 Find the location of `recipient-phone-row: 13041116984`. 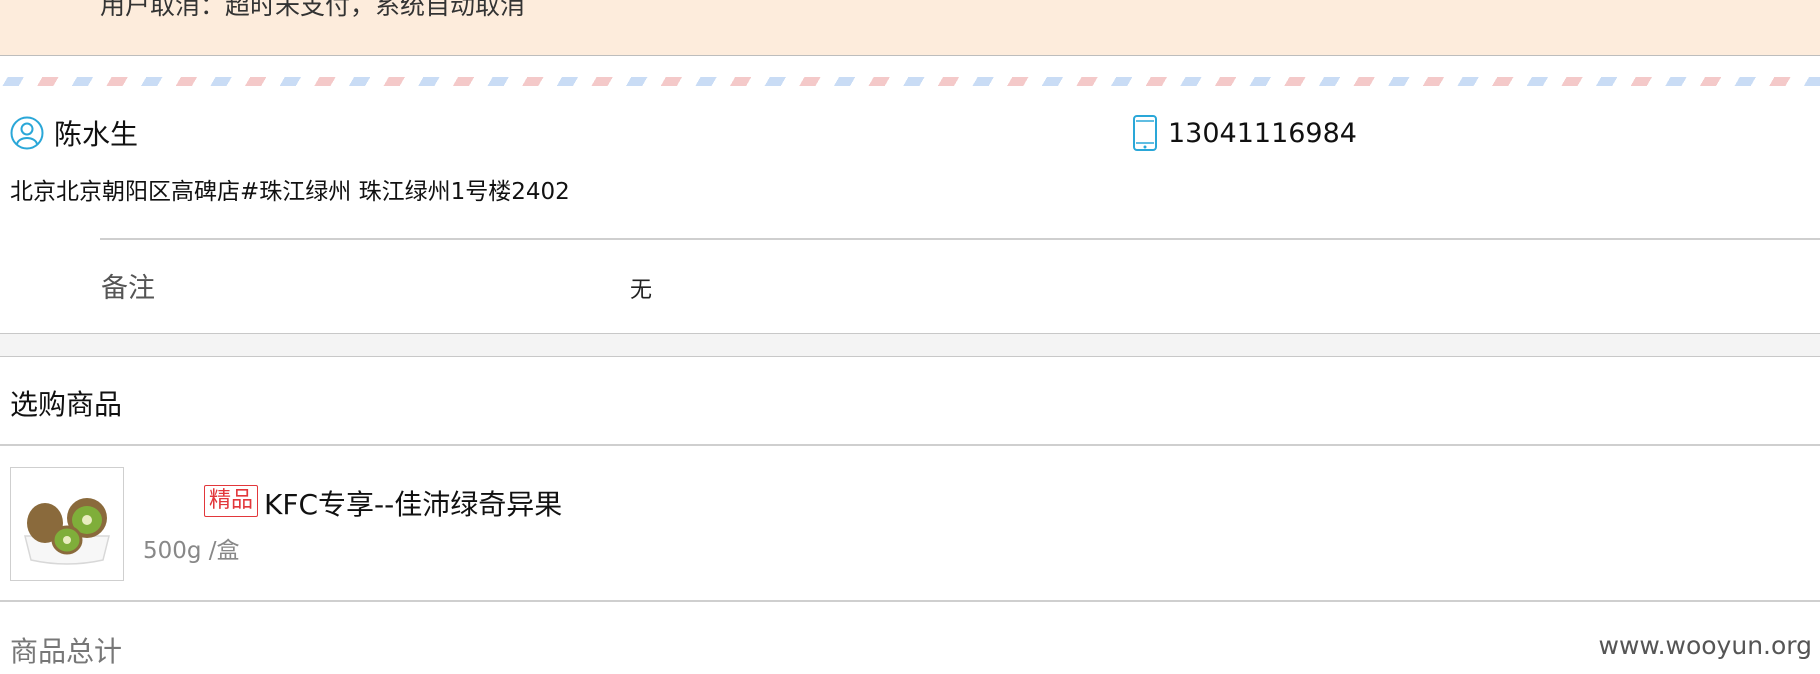

recipient-phone-row: 13041116984 is located at coordinates (1244, 133).